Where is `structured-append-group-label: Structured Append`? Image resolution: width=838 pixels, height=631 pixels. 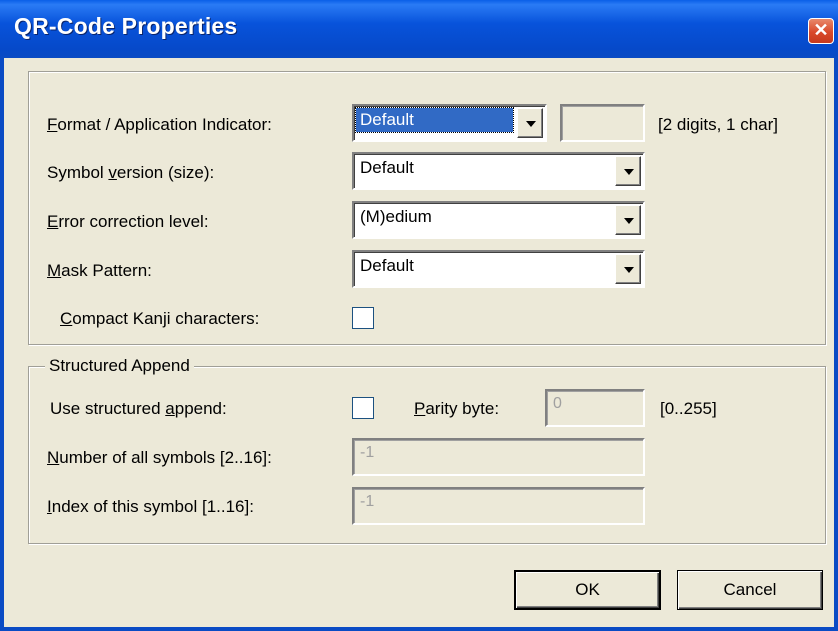 structured-append-group-label: Structured Append is located at coordinates (119, 366).